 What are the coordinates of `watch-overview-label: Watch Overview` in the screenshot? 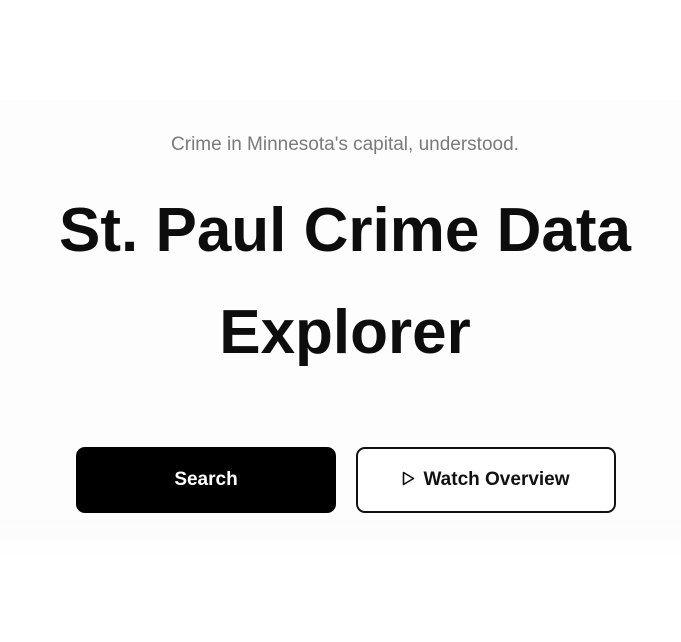 It's located at (496, 479).